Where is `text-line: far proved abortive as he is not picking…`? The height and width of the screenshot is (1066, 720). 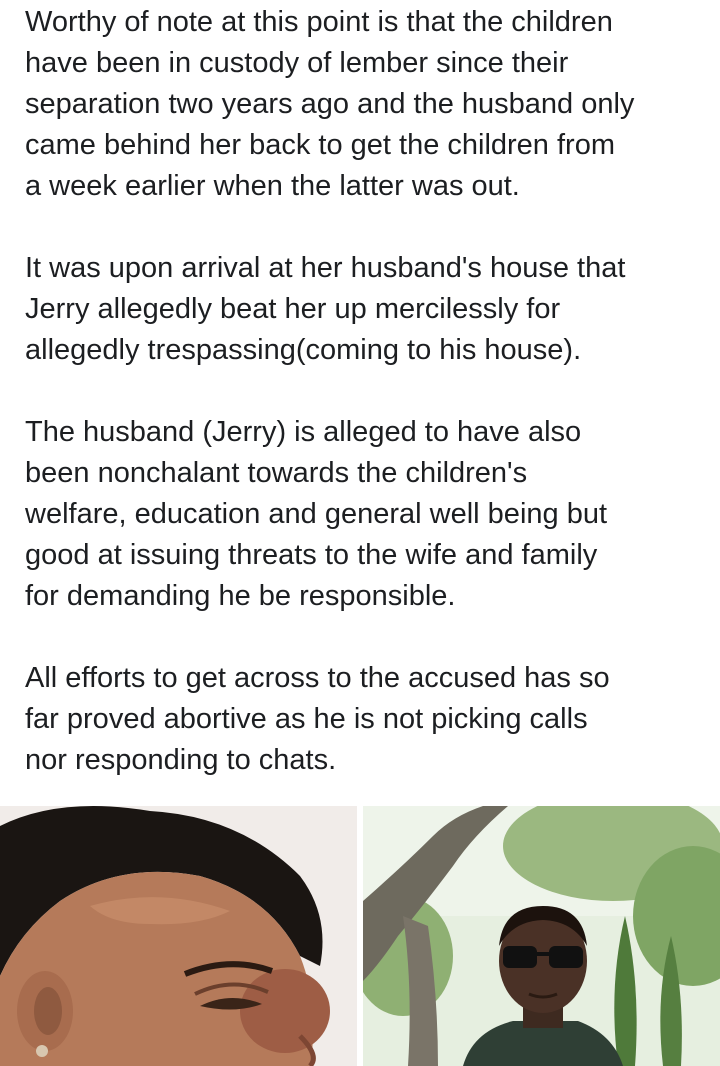 text-line: far proved abortive as he is not picking… is located at coordinates (306, 719).